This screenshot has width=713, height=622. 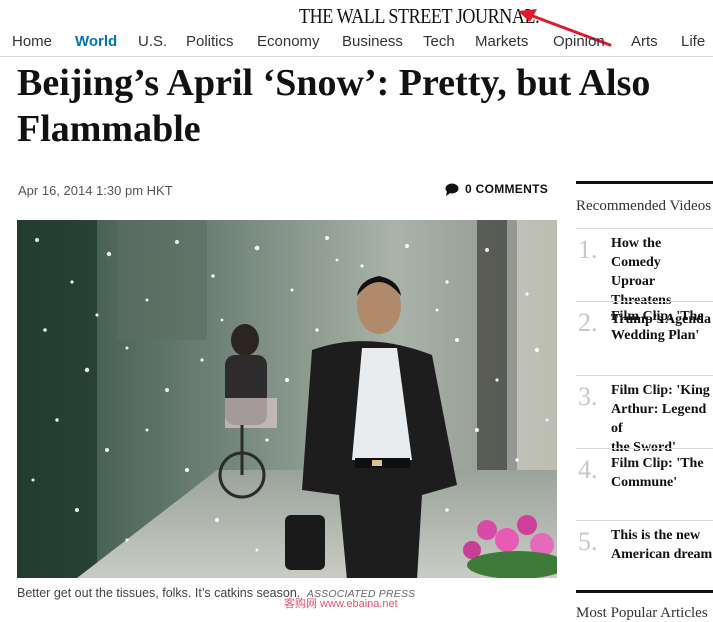 I want to click on nav-opinion: Opinion, so click(x=579, y=41).